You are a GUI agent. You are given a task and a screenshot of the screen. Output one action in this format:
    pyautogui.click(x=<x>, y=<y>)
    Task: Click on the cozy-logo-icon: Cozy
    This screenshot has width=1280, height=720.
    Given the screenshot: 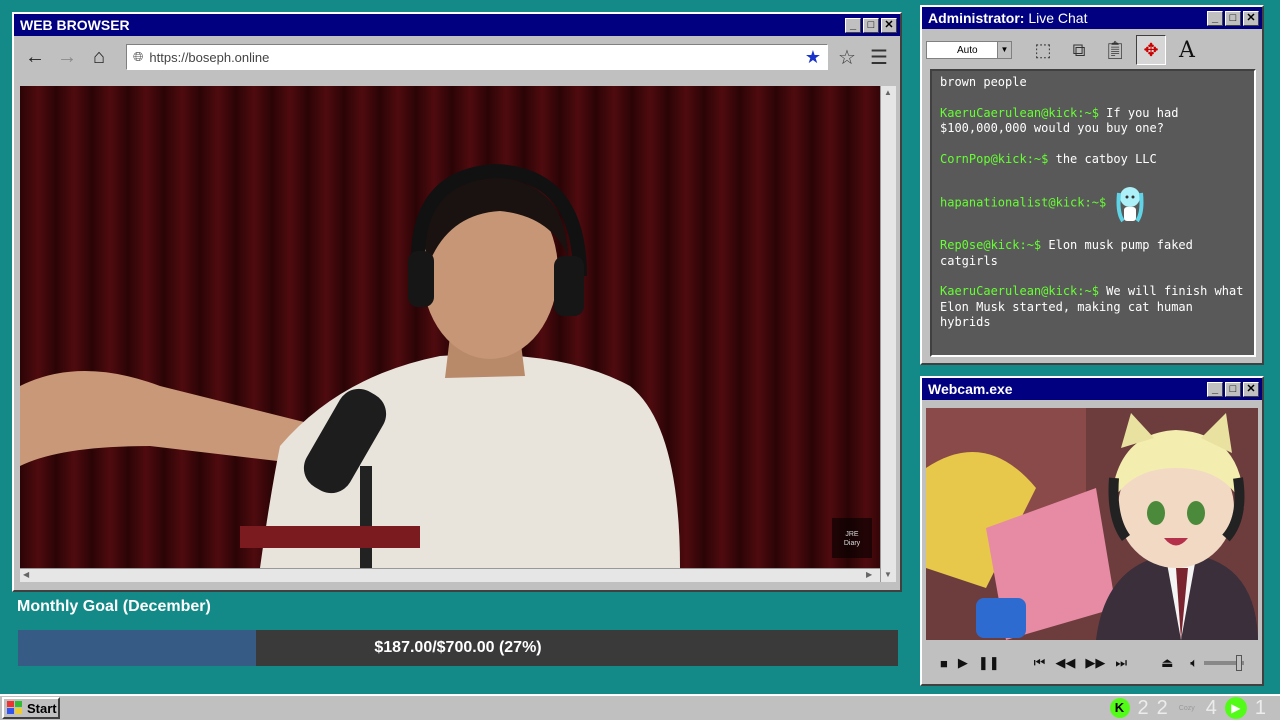 What is the action you would take?
    pyautogui.click(x=1187, y=708)
    